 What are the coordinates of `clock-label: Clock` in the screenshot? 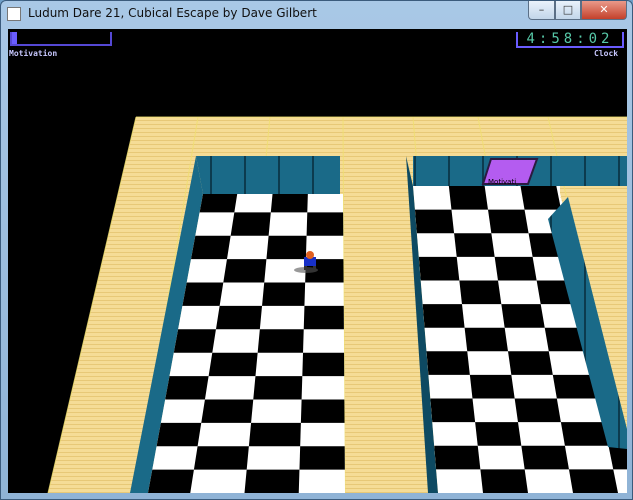 It's located at (606, 53).